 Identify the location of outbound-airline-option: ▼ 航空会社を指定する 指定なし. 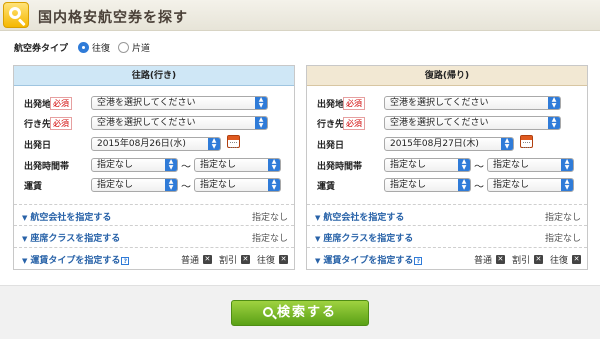
(154, 214).